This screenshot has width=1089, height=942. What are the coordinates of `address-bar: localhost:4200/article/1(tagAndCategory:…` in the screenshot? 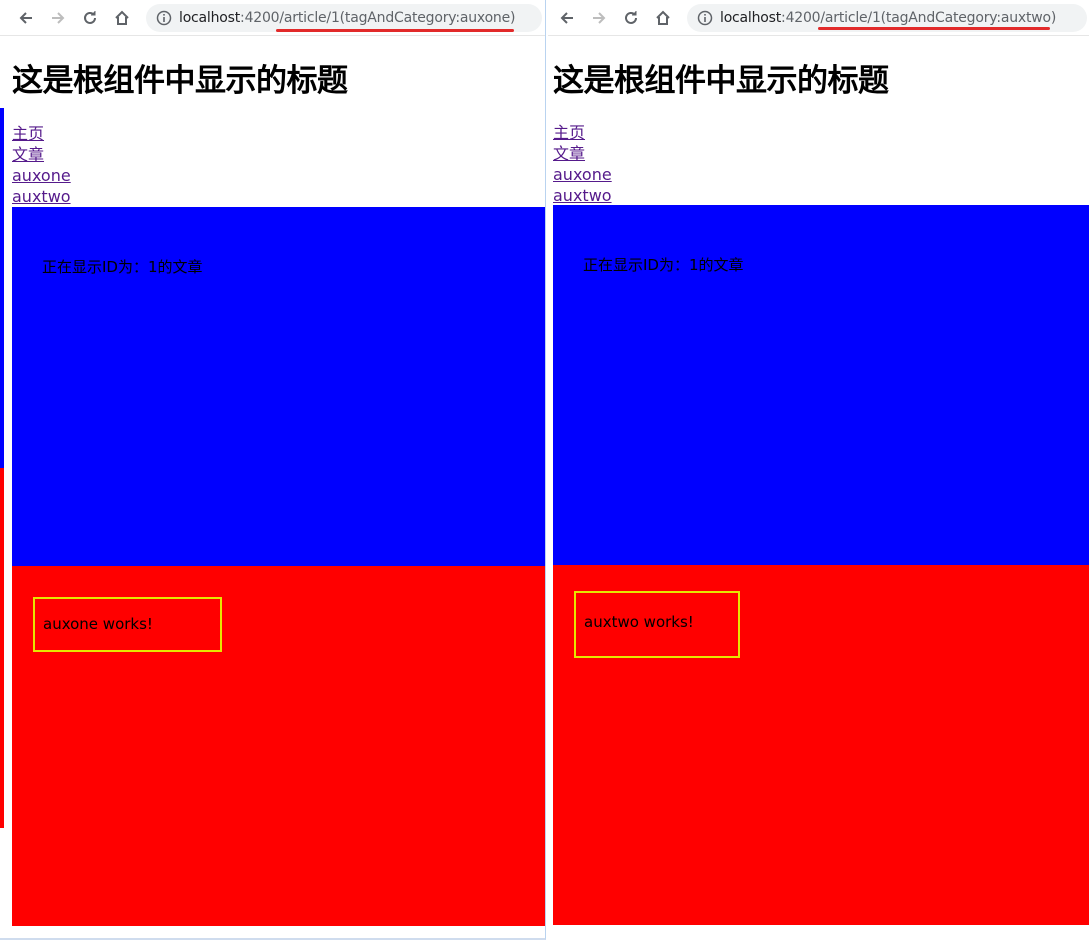 It's located at (344, 18).